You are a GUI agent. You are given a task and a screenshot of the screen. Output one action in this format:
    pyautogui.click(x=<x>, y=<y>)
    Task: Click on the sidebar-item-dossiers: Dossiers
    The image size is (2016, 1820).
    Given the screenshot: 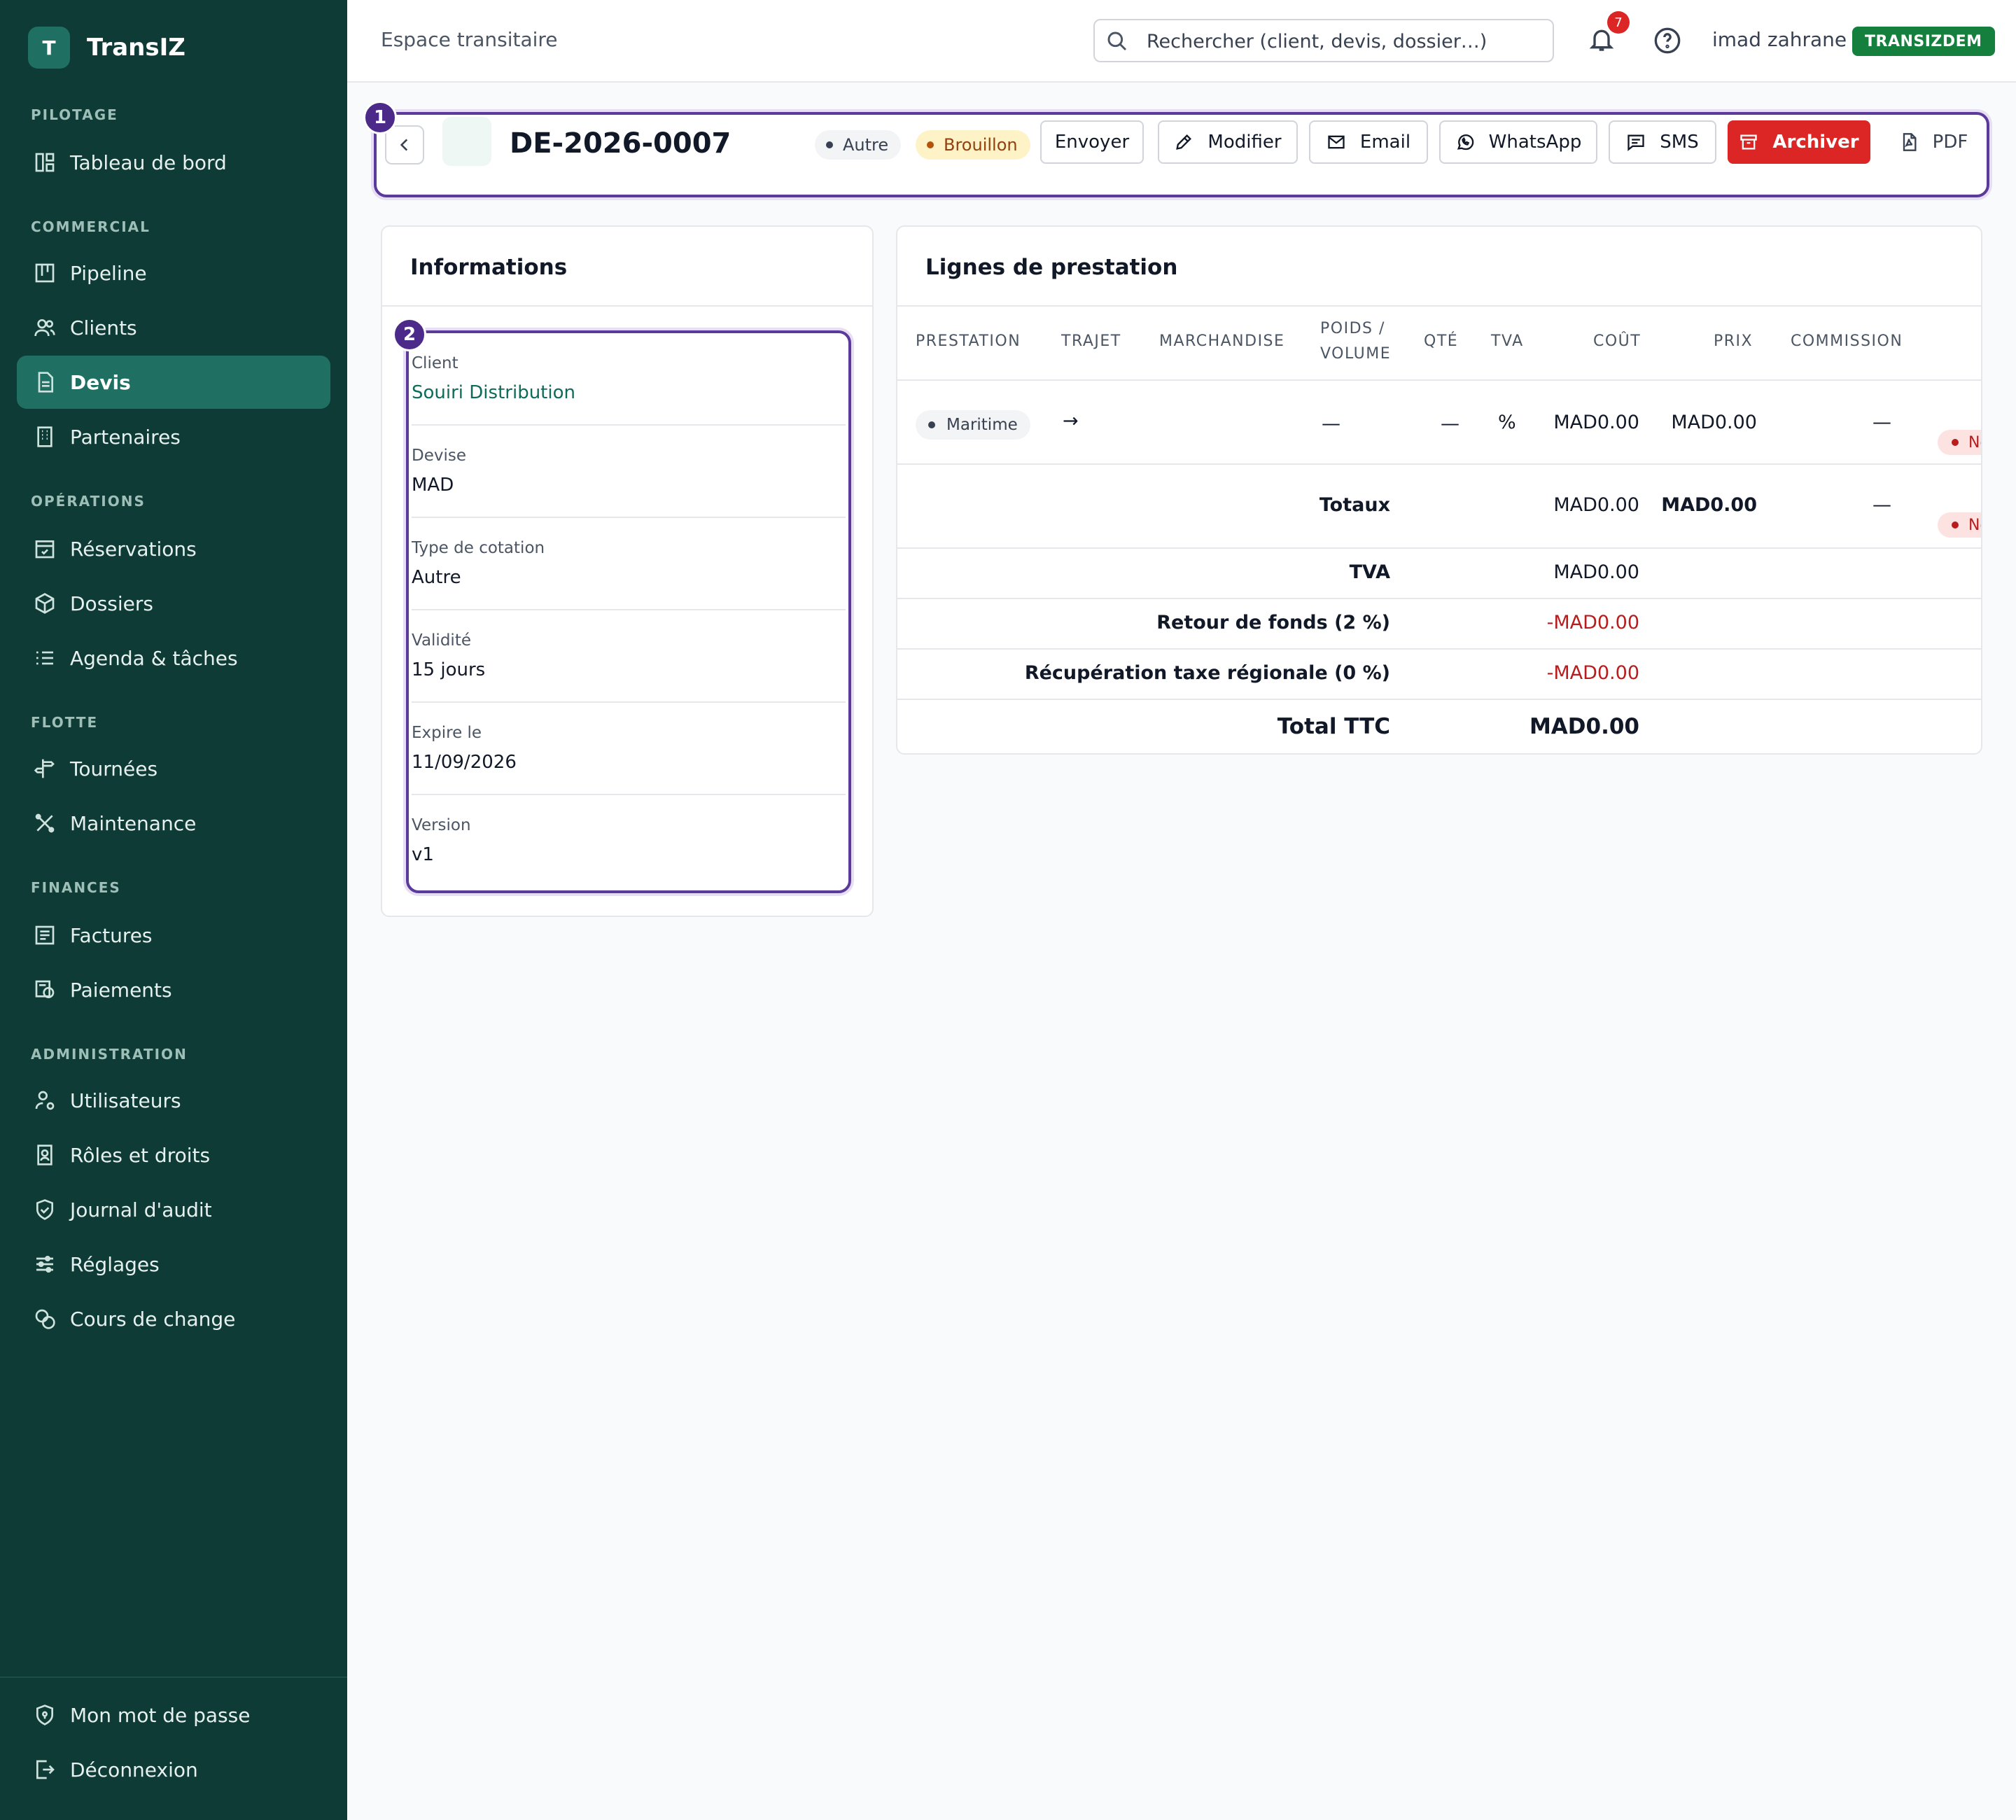 What is the action you would take?
    pyautogui.click(x=173, y=603)
    